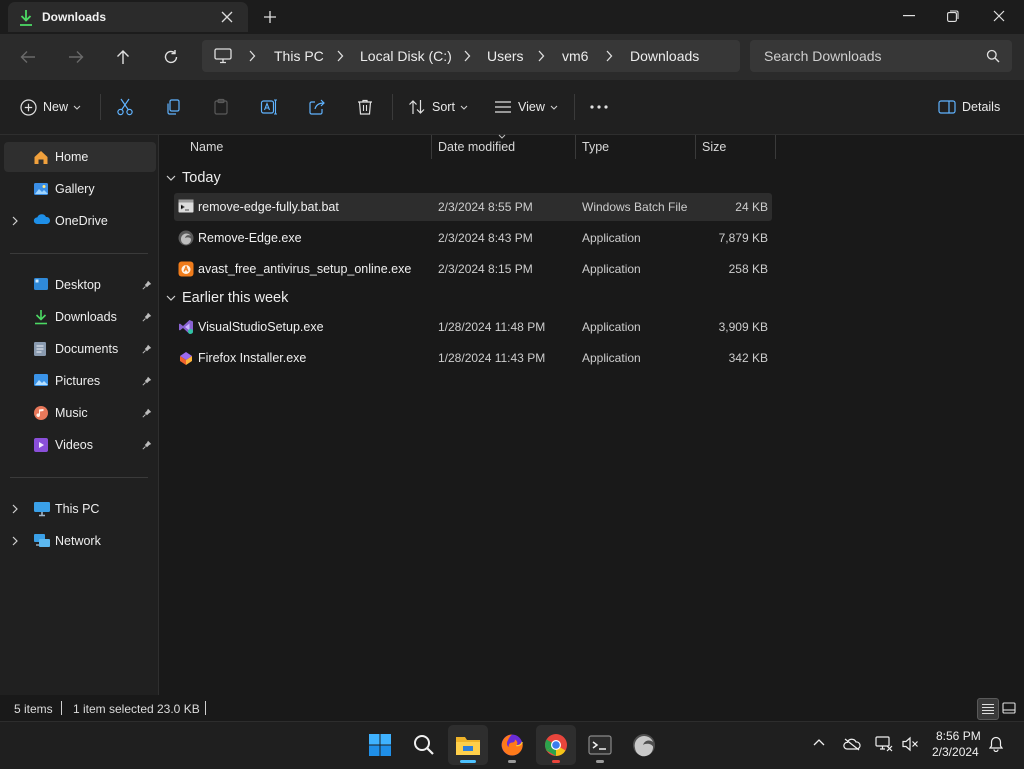  Describe the element at coordinates (575, 56) in the screenshot. I see `breadcrumb-vm6: vm6` at that location.